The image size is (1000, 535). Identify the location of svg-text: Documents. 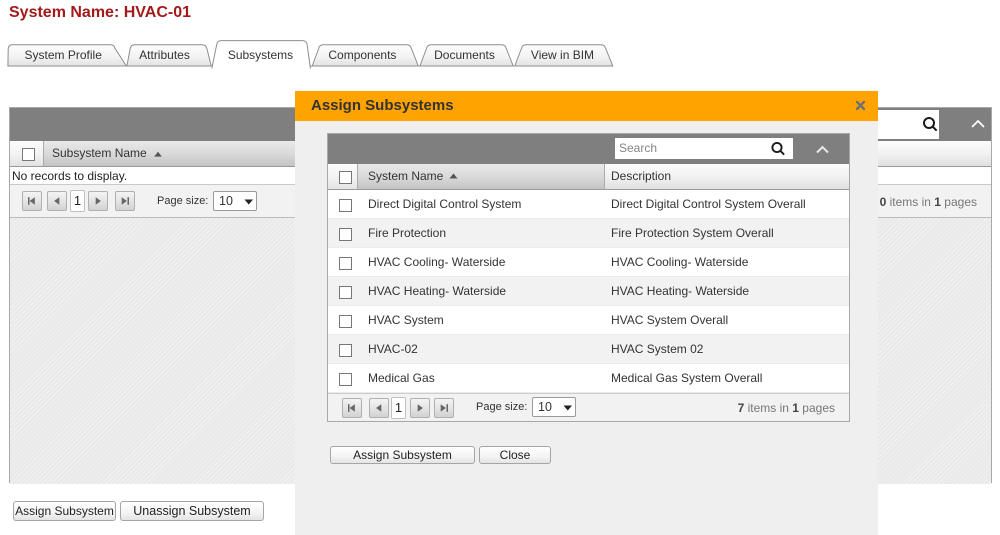
(464, 55).